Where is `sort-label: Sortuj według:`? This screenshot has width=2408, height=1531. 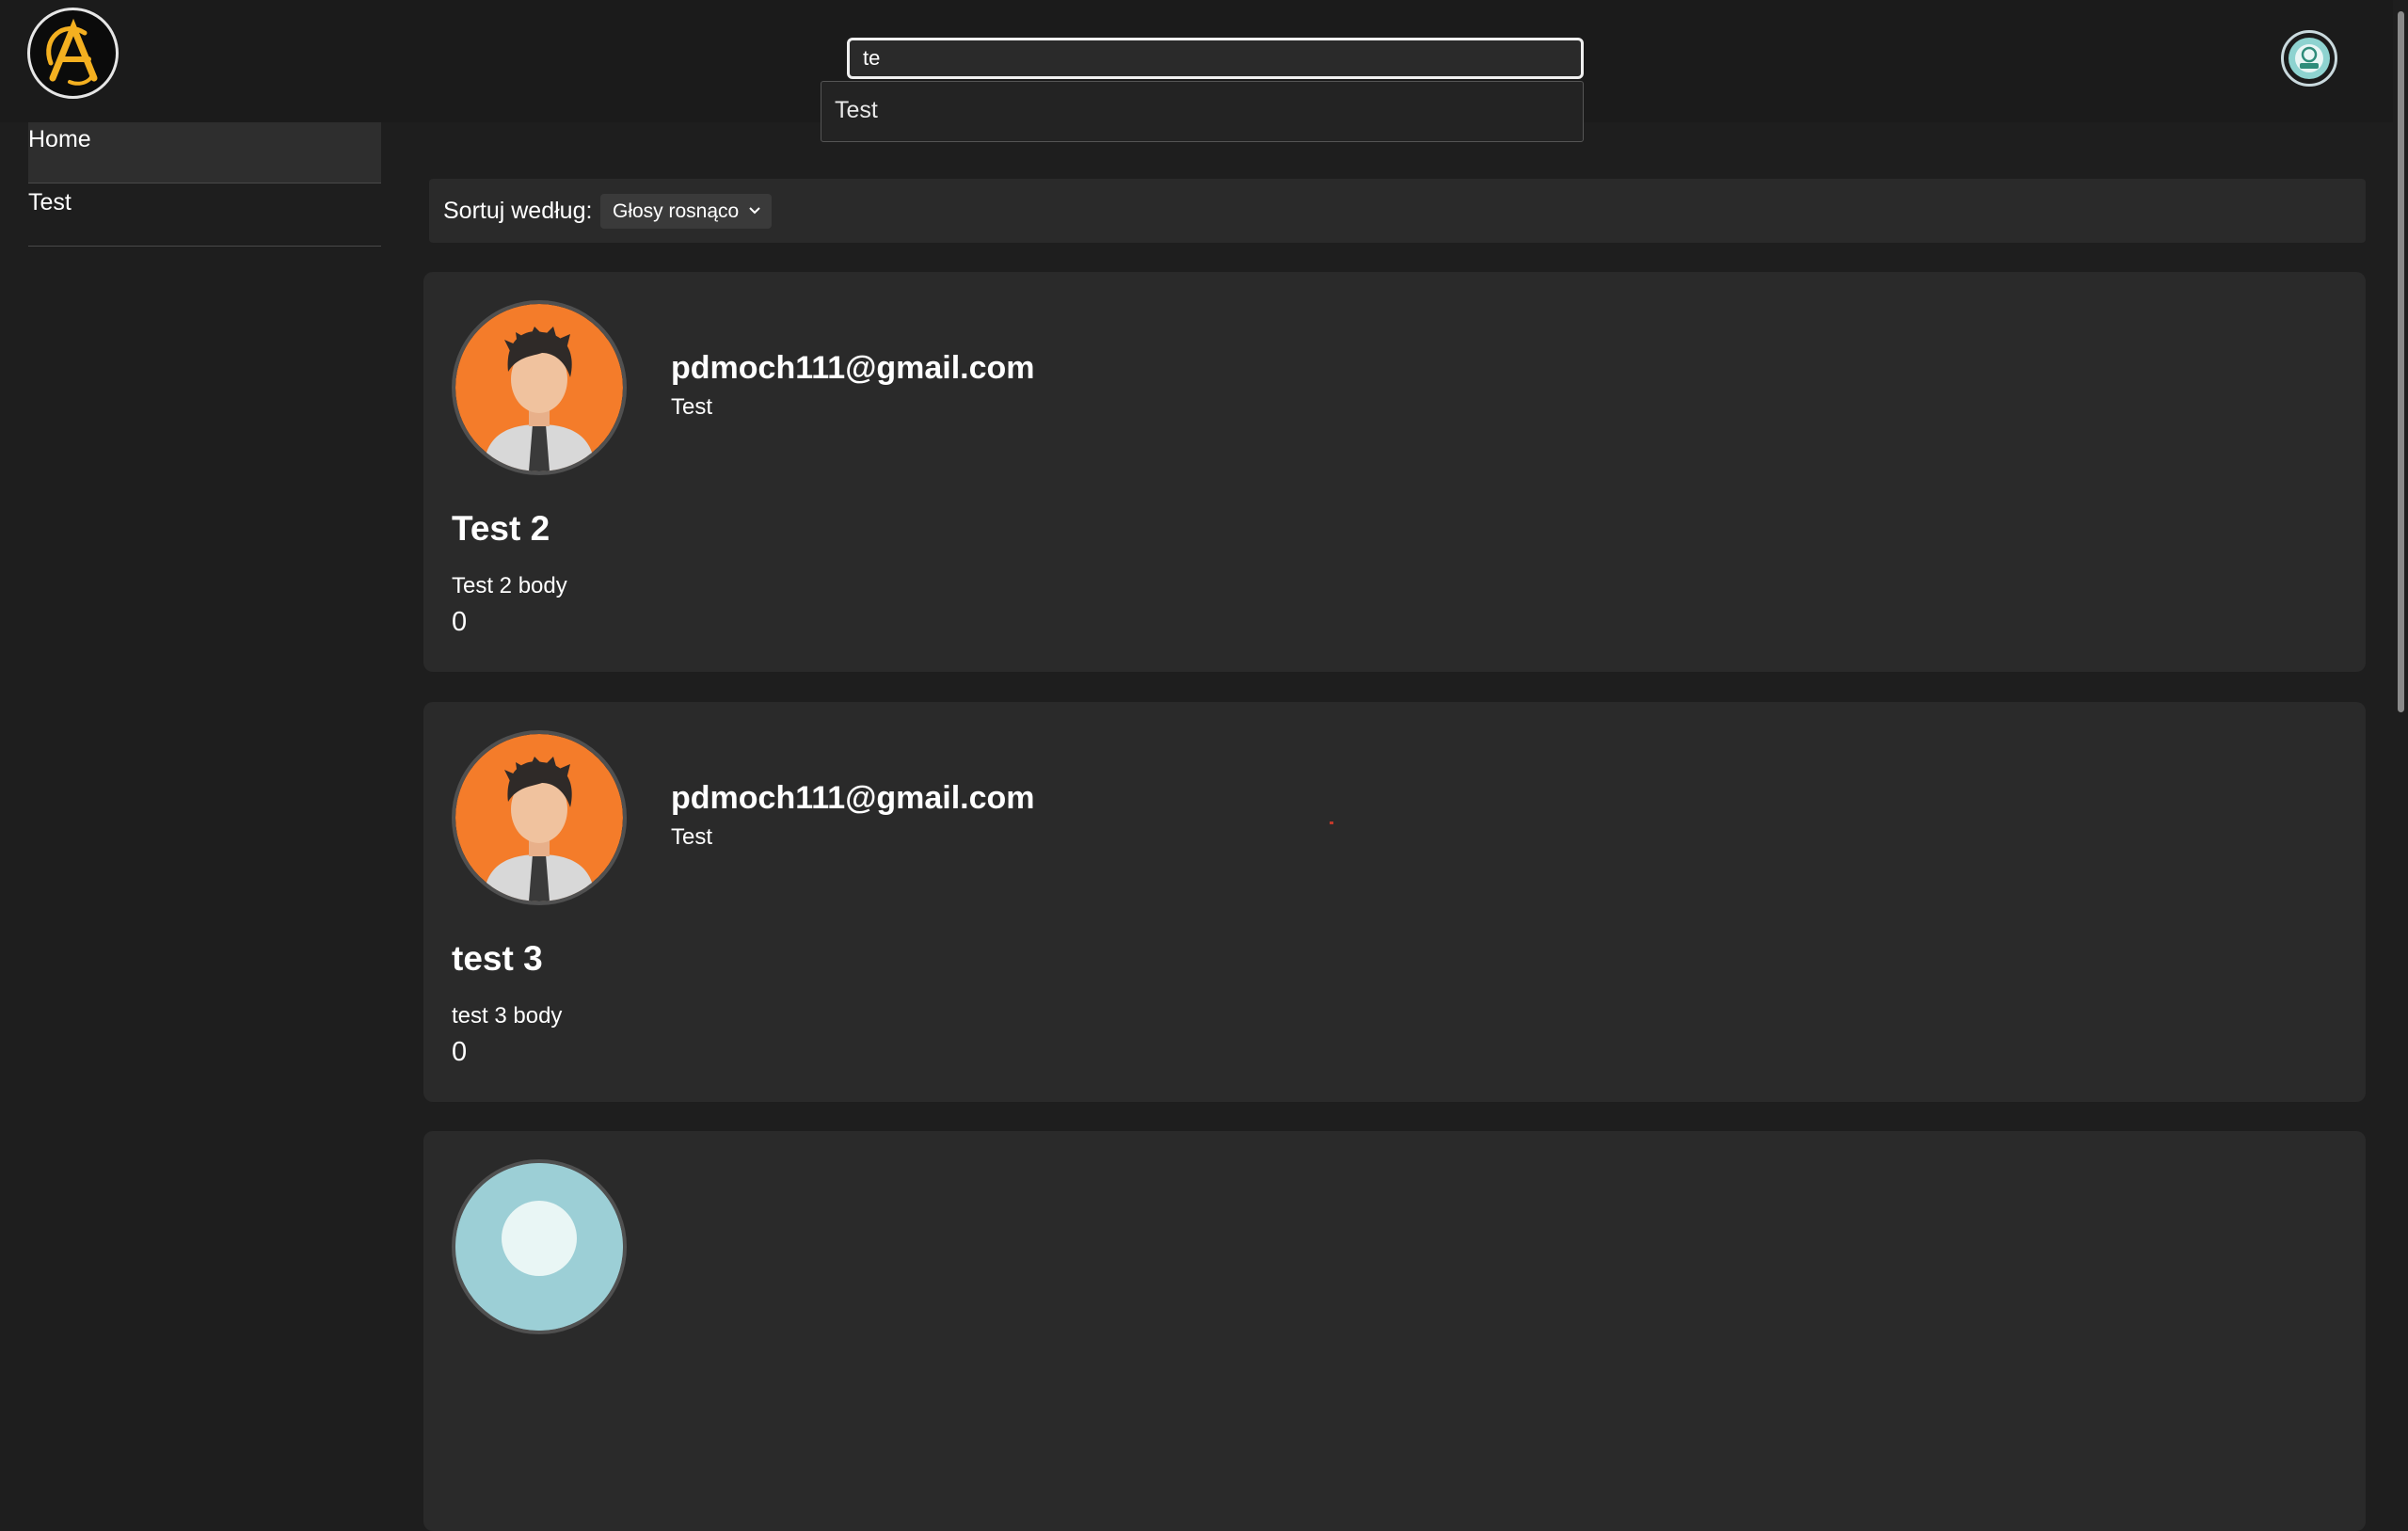
sort-label: Sortuj według: is located at coordinates (518, 211).